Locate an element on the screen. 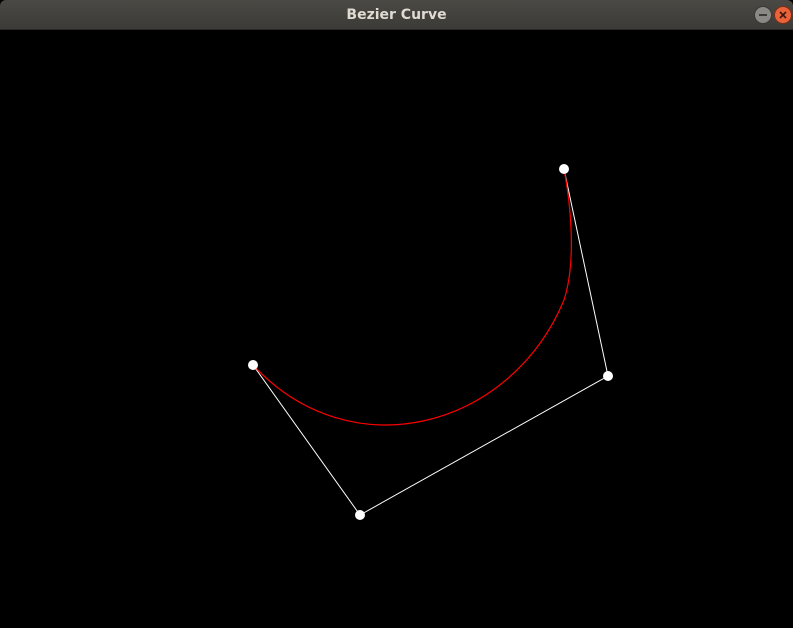  title-bar: Bezier Curve is located at coordinates (396, 15).